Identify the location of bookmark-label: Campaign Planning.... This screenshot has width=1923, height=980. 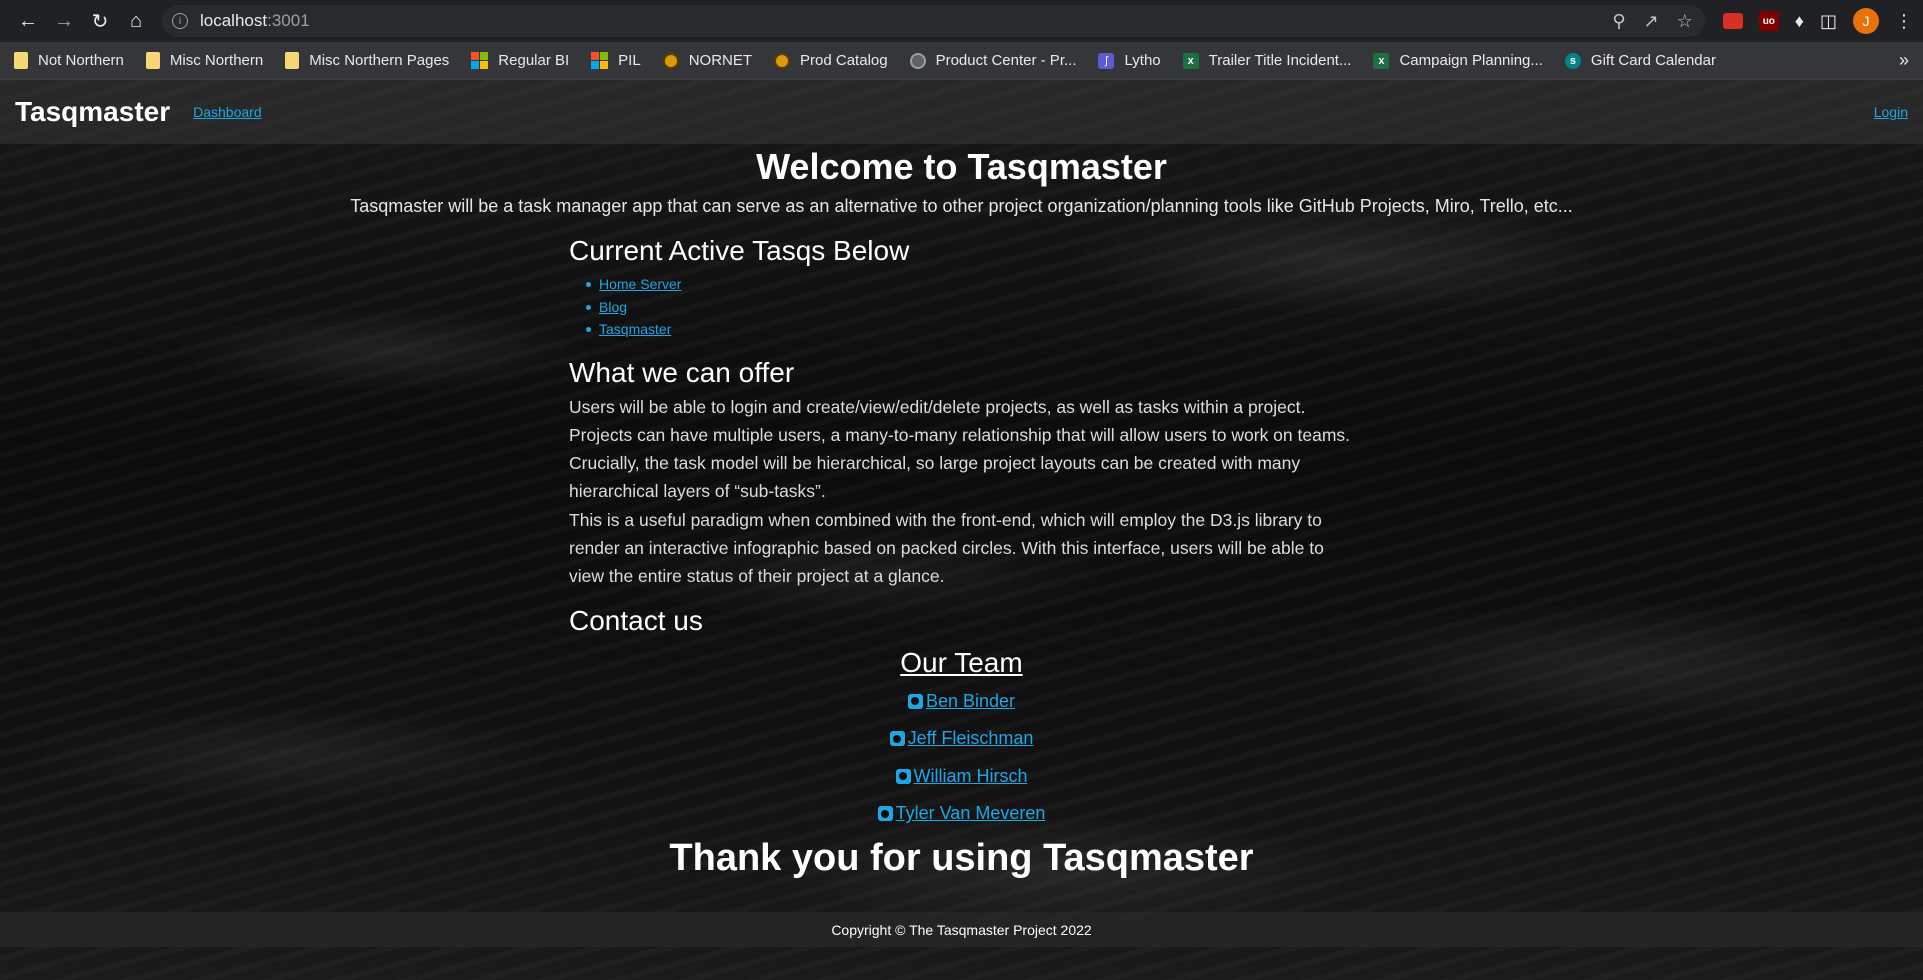
(1471, 60).